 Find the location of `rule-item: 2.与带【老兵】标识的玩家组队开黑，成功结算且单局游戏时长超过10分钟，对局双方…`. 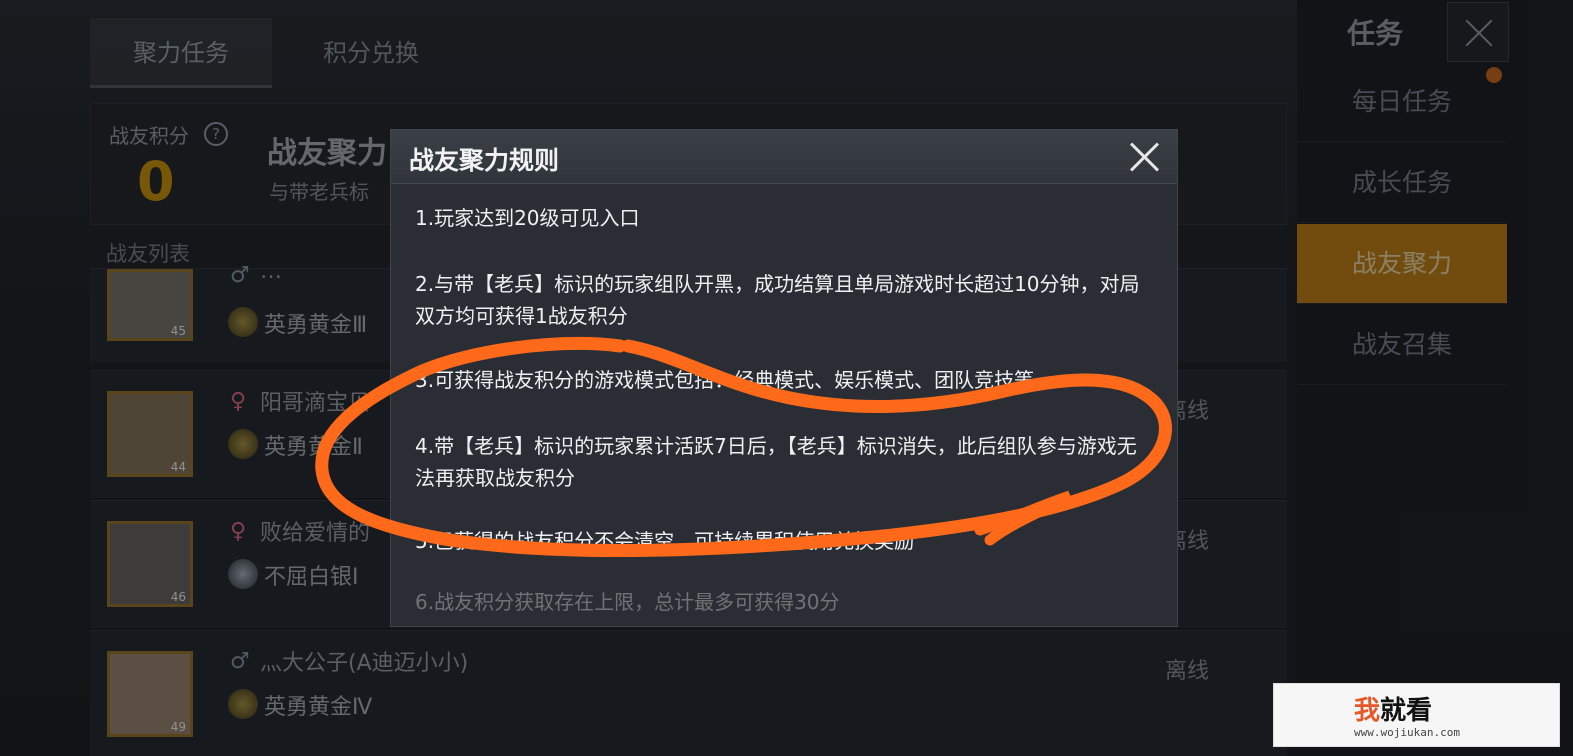

rule-item: 2.与带【老兵】标识的玩家组队开黑，成功结算且单局游戏时长超过10分钟，对局双方… is located at coordinates (777, 300).